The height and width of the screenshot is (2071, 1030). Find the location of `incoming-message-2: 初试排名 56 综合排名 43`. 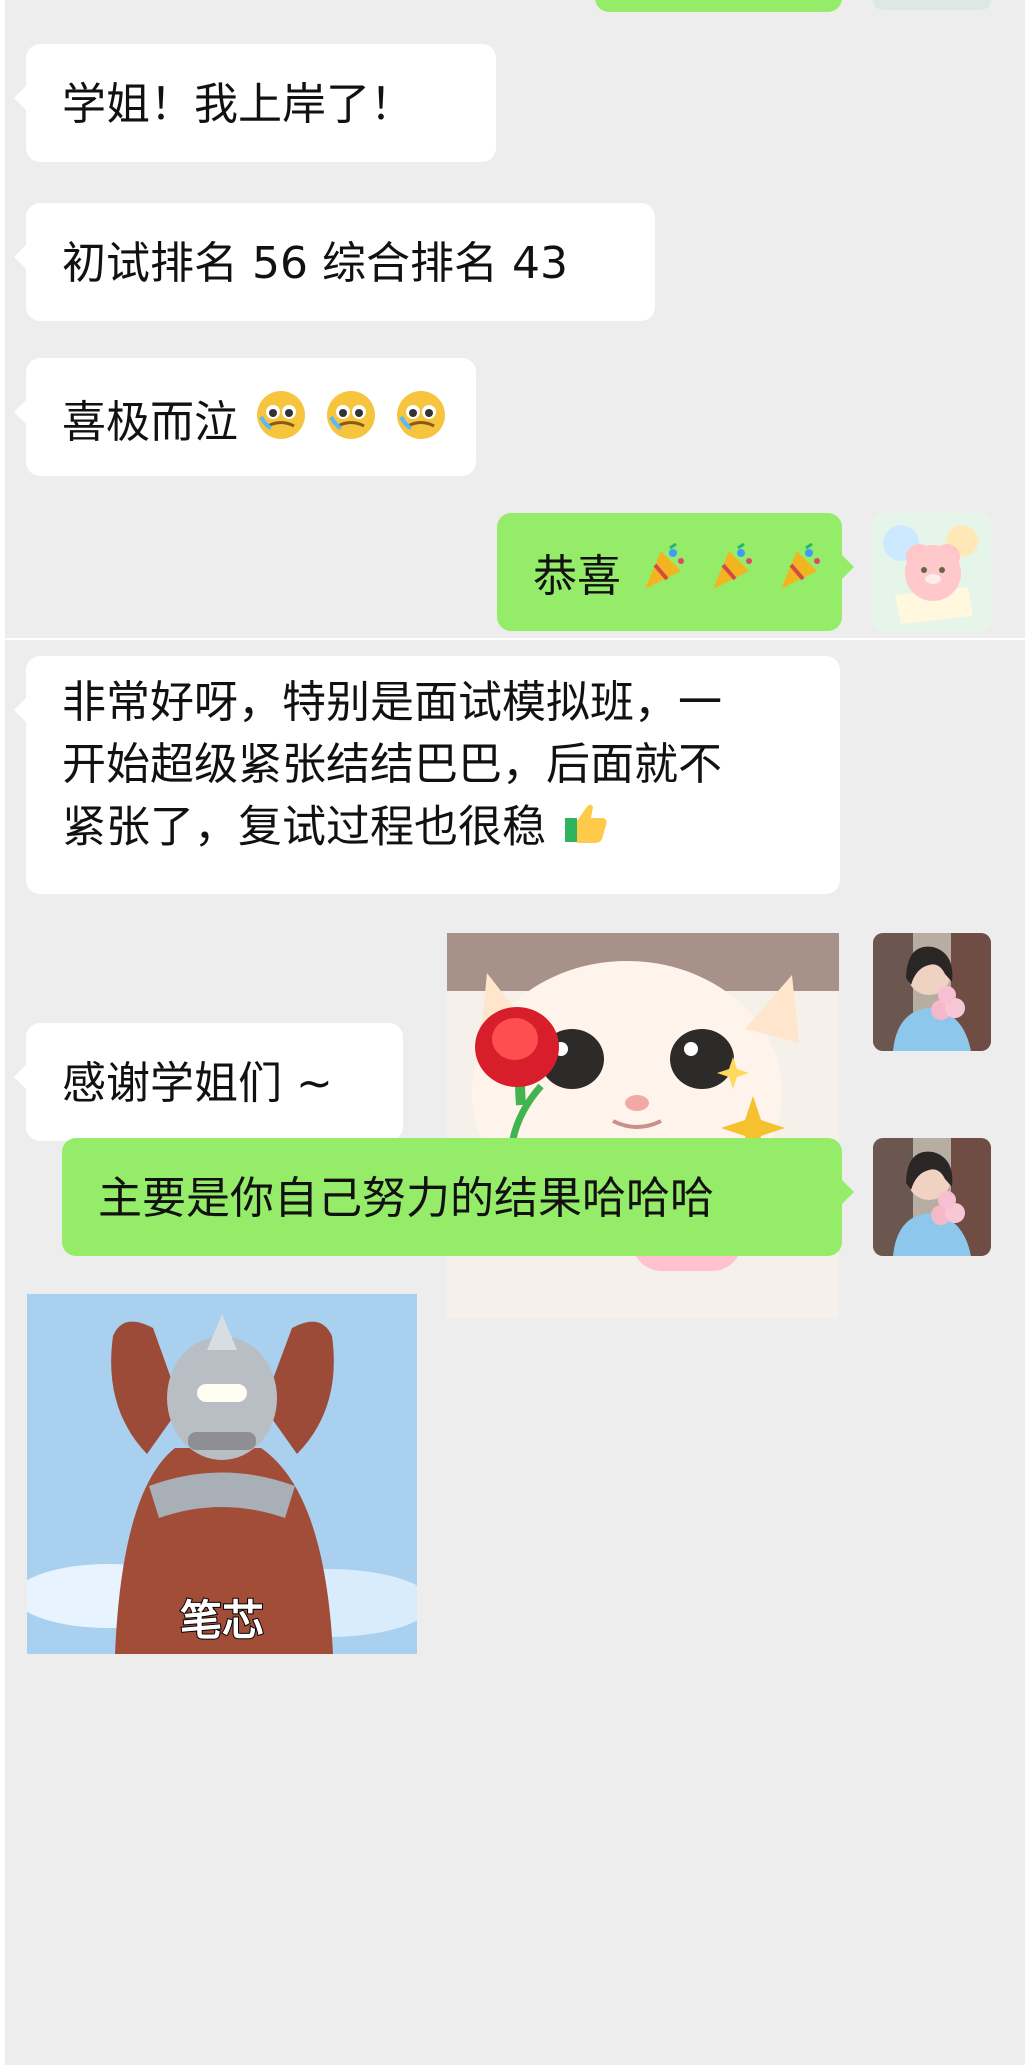

incoming-message-2: 初试排名 56 综合排名 43 is located at coordinates (334, 262).